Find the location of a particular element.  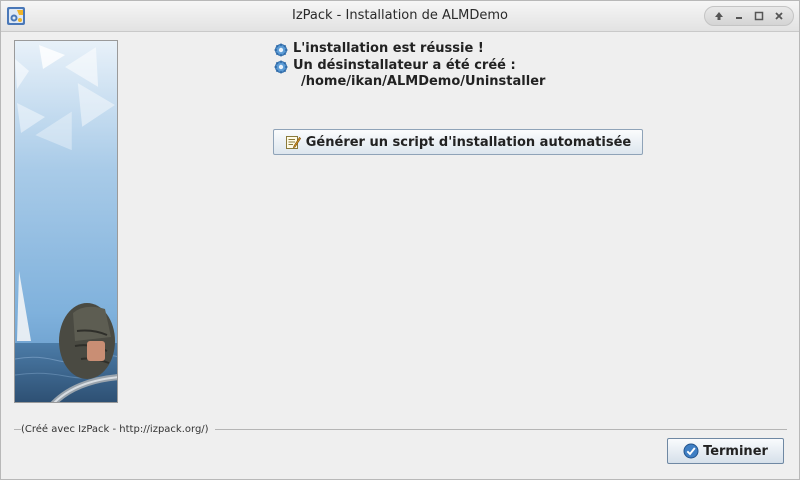

izpack-credit: (Créé avec IzPack - http://izpack.org/) is located at coordinates (118, 429).